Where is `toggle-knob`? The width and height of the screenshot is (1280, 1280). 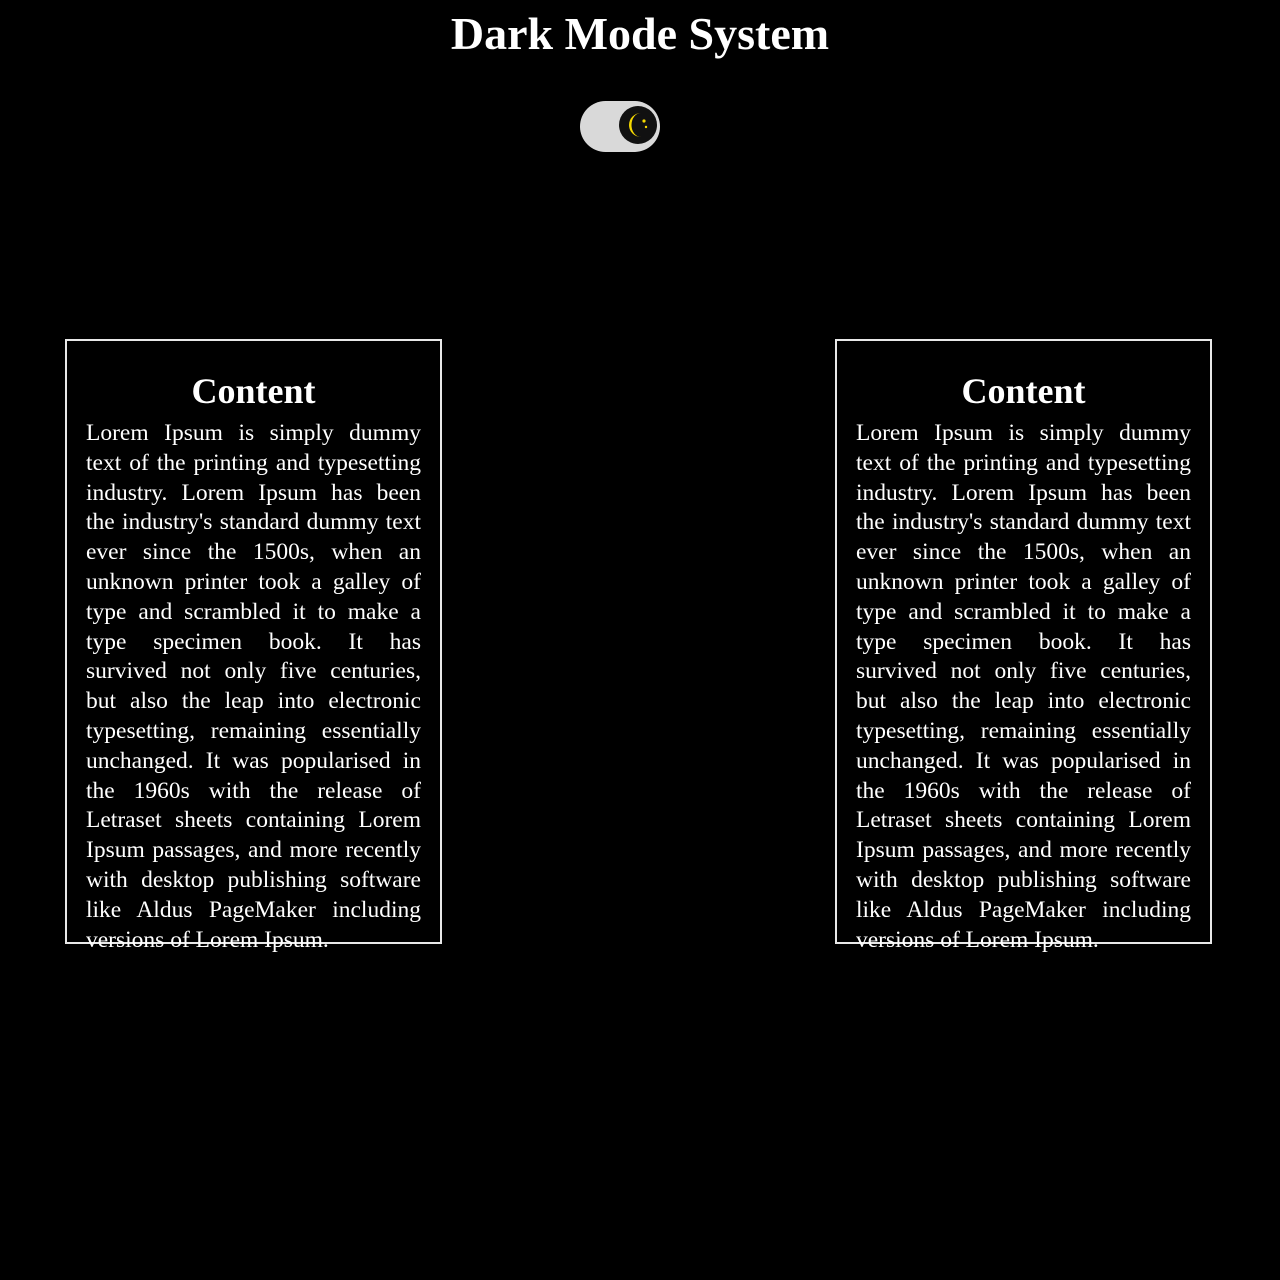 toggle-knob is located at coordinates (638, 125).